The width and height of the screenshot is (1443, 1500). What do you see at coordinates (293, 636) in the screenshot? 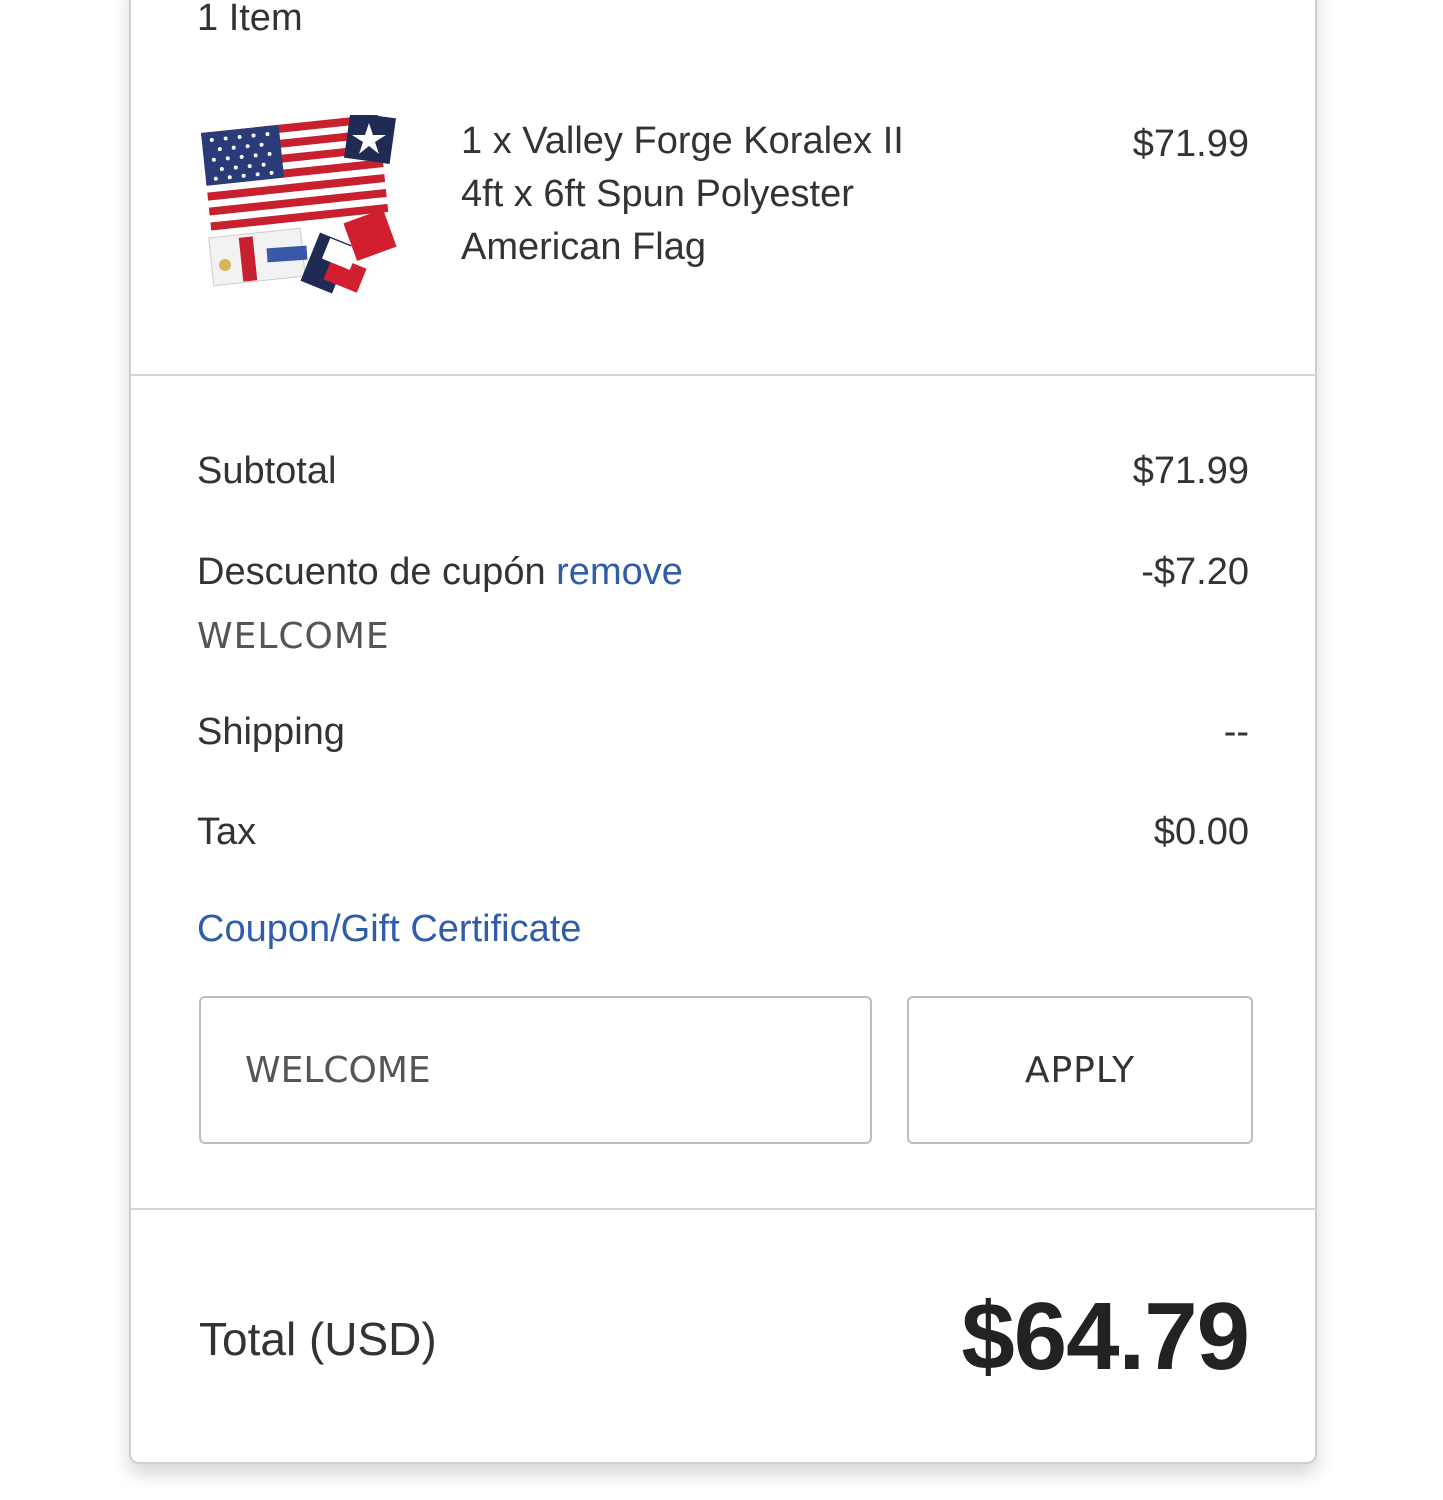
I see `applied-coupon-code: WELCOME` at bounding box center [293, 636].